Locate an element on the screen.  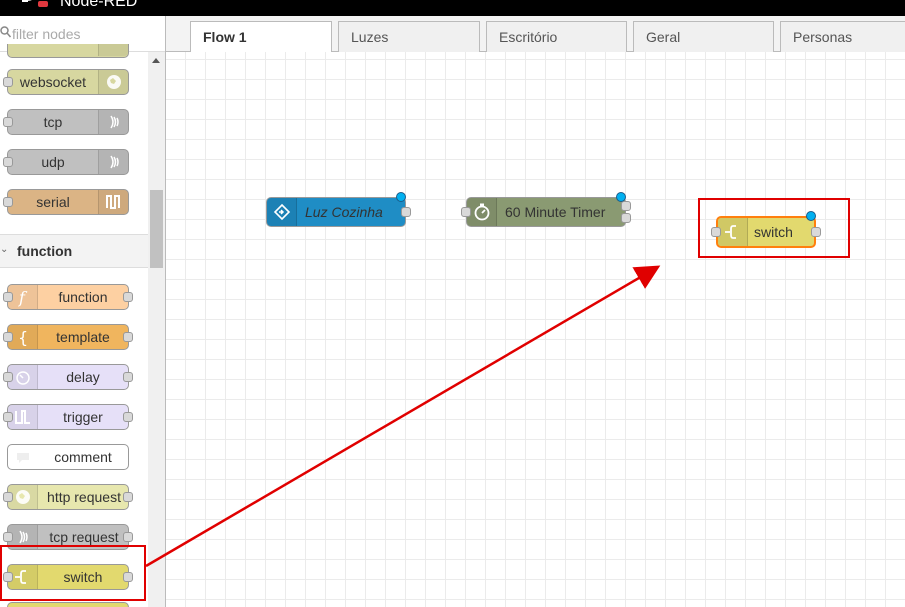
palette-node-label: function is located at coordinates (83, 297).